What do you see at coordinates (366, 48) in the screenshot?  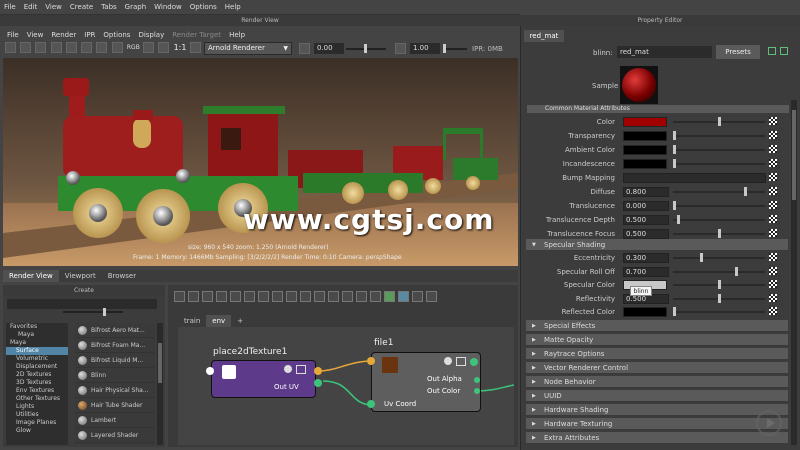 I see `exposure-slider` at bounding box center [366, 48].